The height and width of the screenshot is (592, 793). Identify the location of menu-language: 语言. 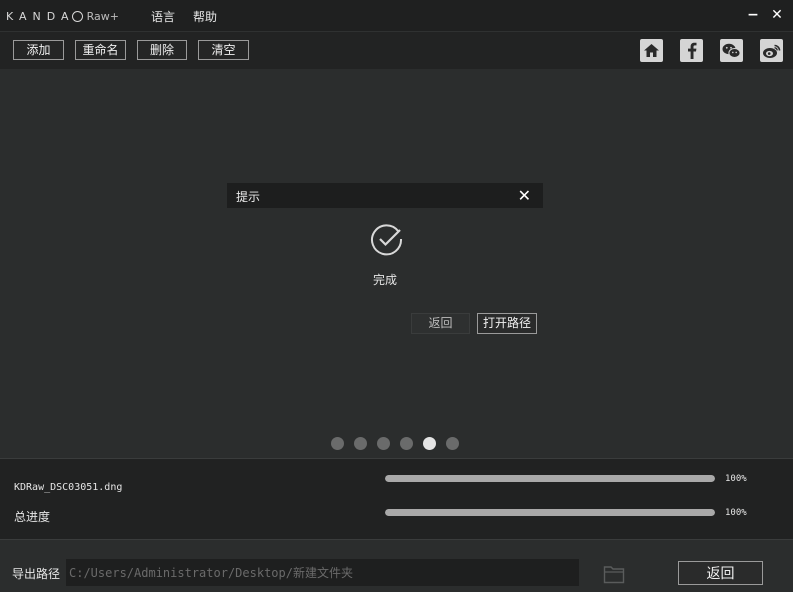
(163, 16).